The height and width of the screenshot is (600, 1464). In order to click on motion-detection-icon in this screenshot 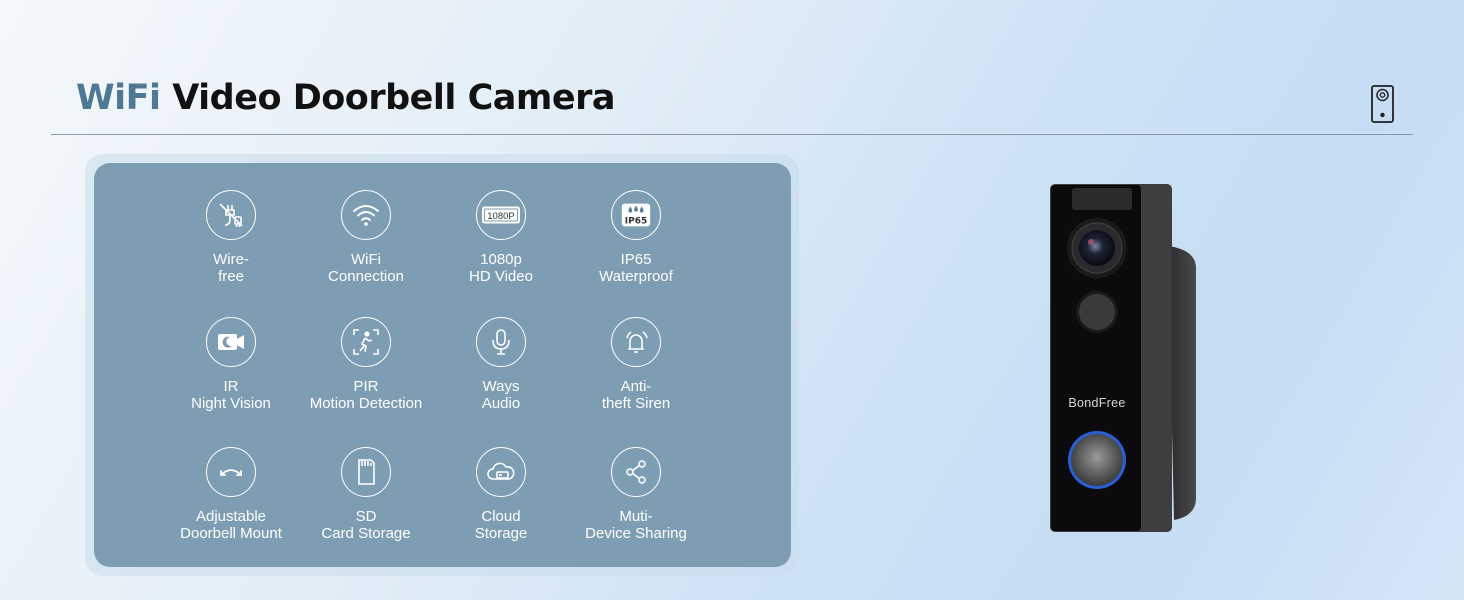, I will do `click(366, 342)`.